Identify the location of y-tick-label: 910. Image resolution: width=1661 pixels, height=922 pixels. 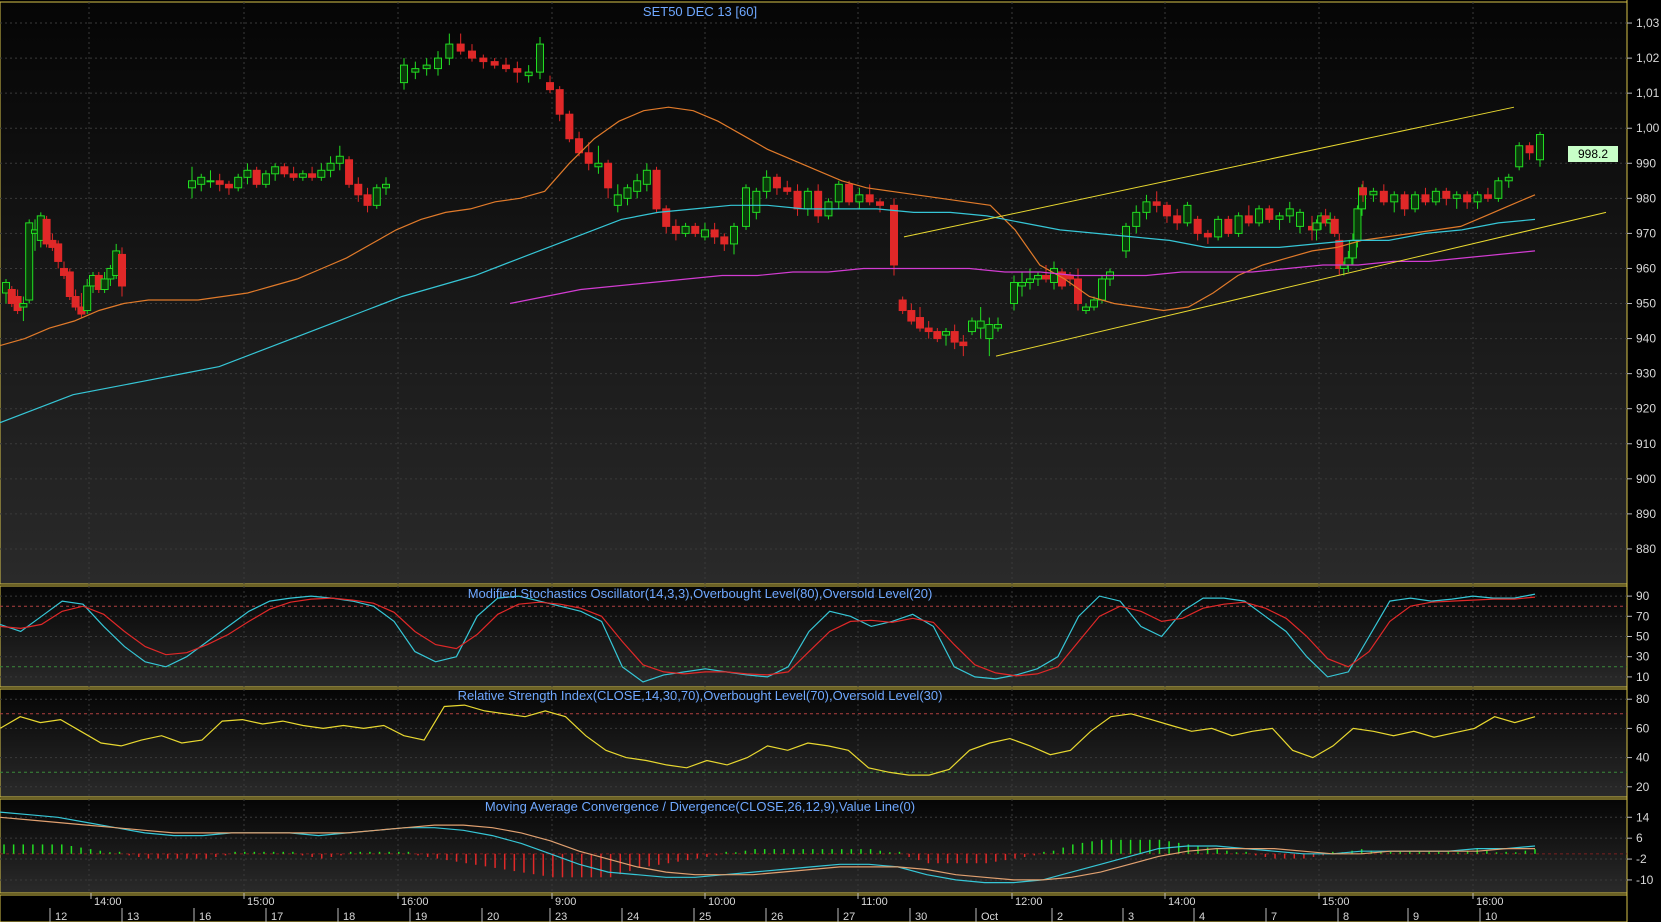
(1646, 444).